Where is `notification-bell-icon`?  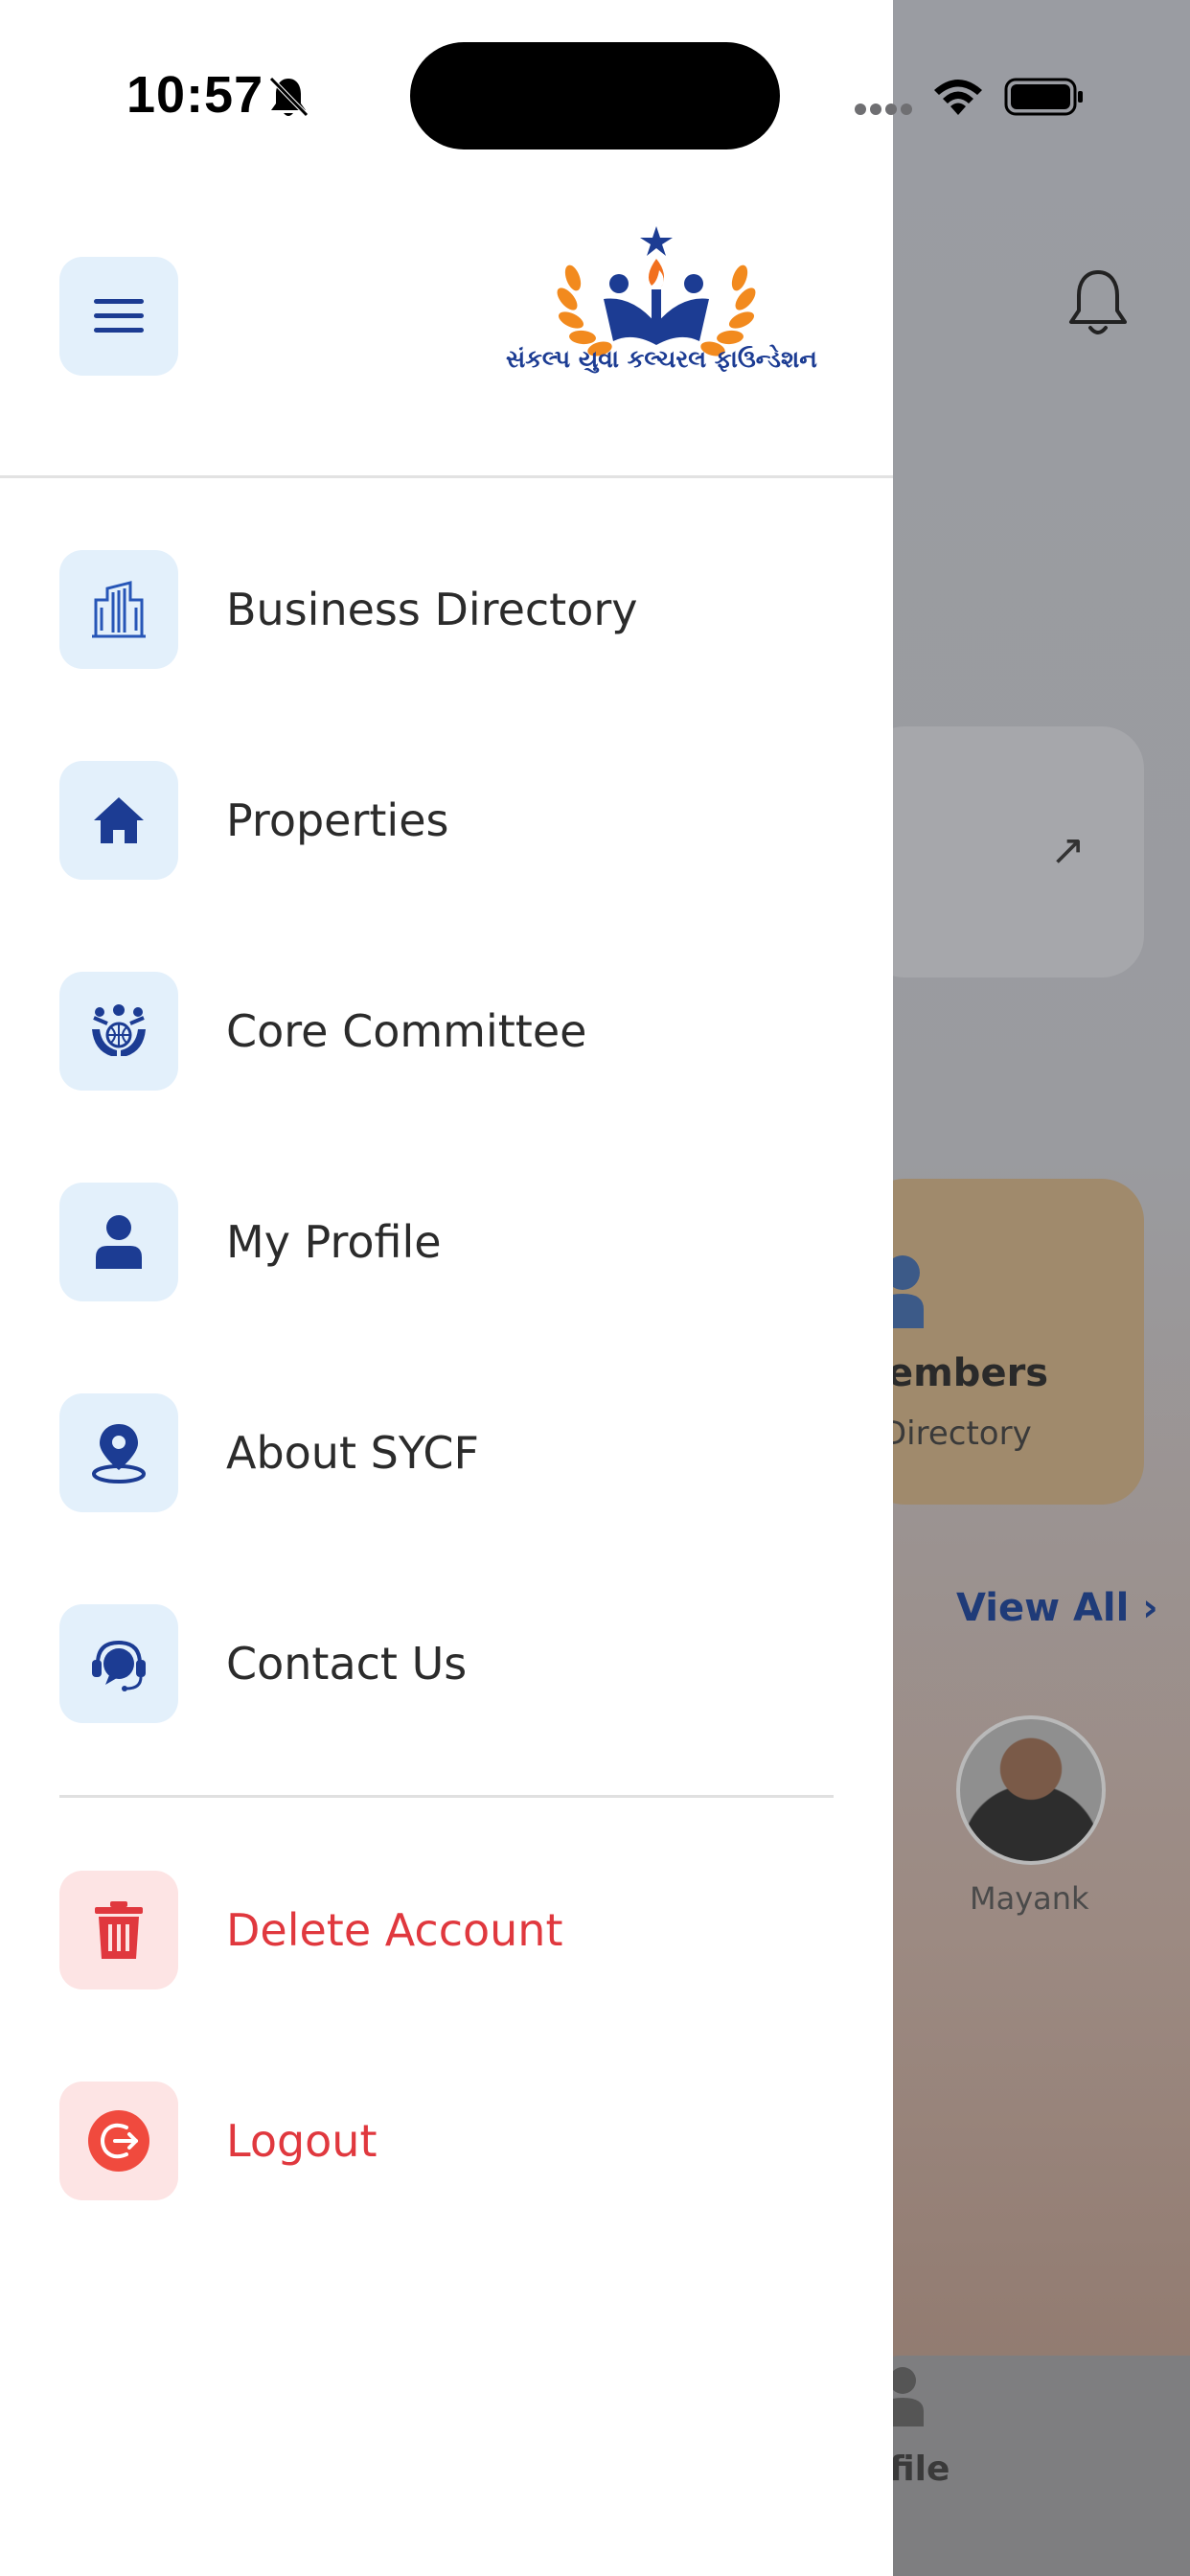
notification-bell-icon is located at coordinates (1098, 302).